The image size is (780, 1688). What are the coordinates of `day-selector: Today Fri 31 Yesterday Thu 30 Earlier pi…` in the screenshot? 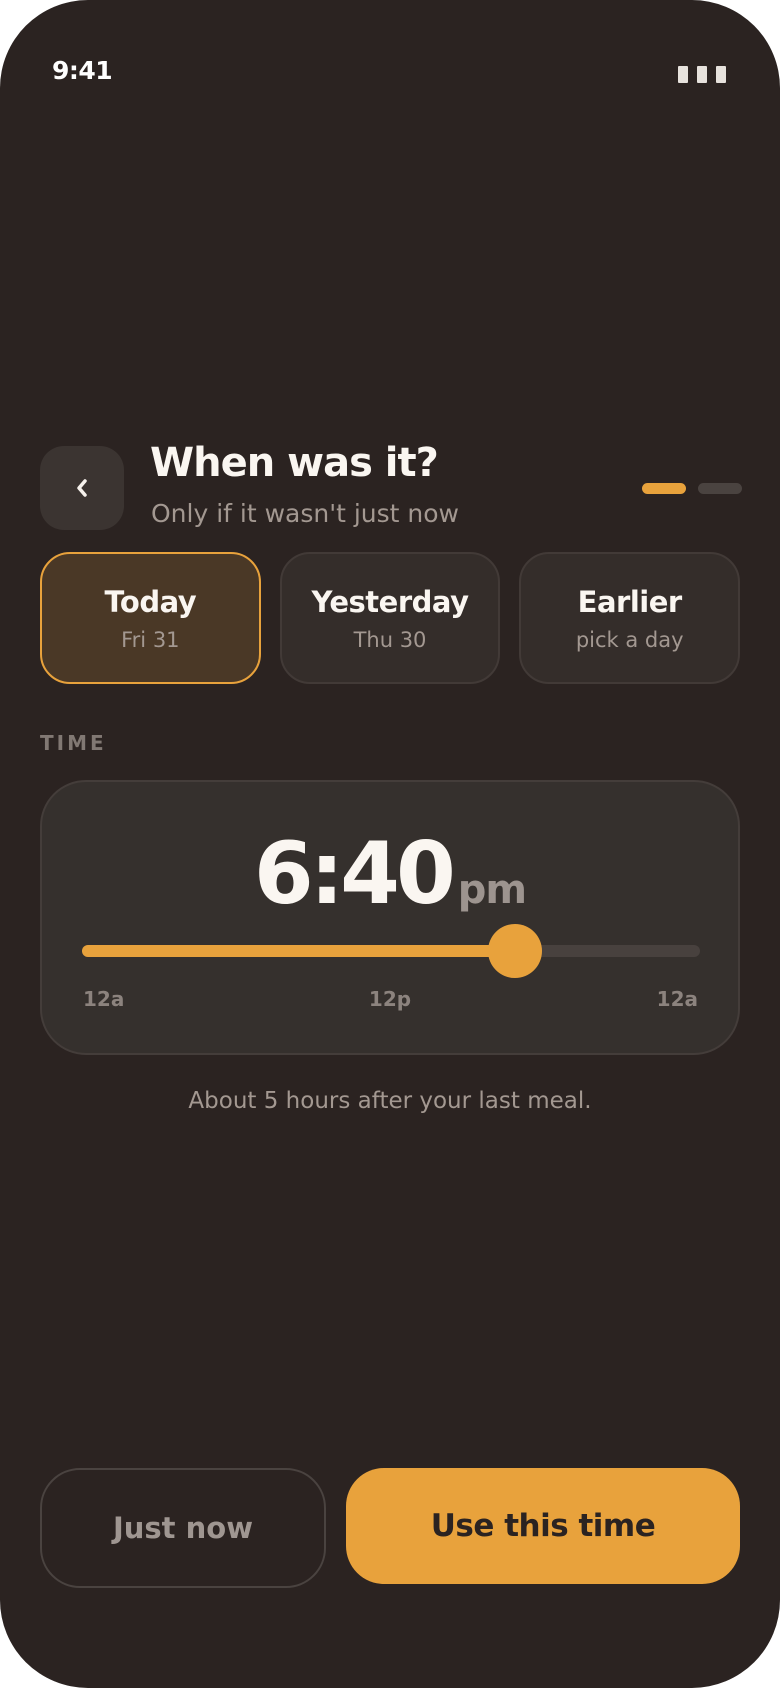 It's located at (390, 618).